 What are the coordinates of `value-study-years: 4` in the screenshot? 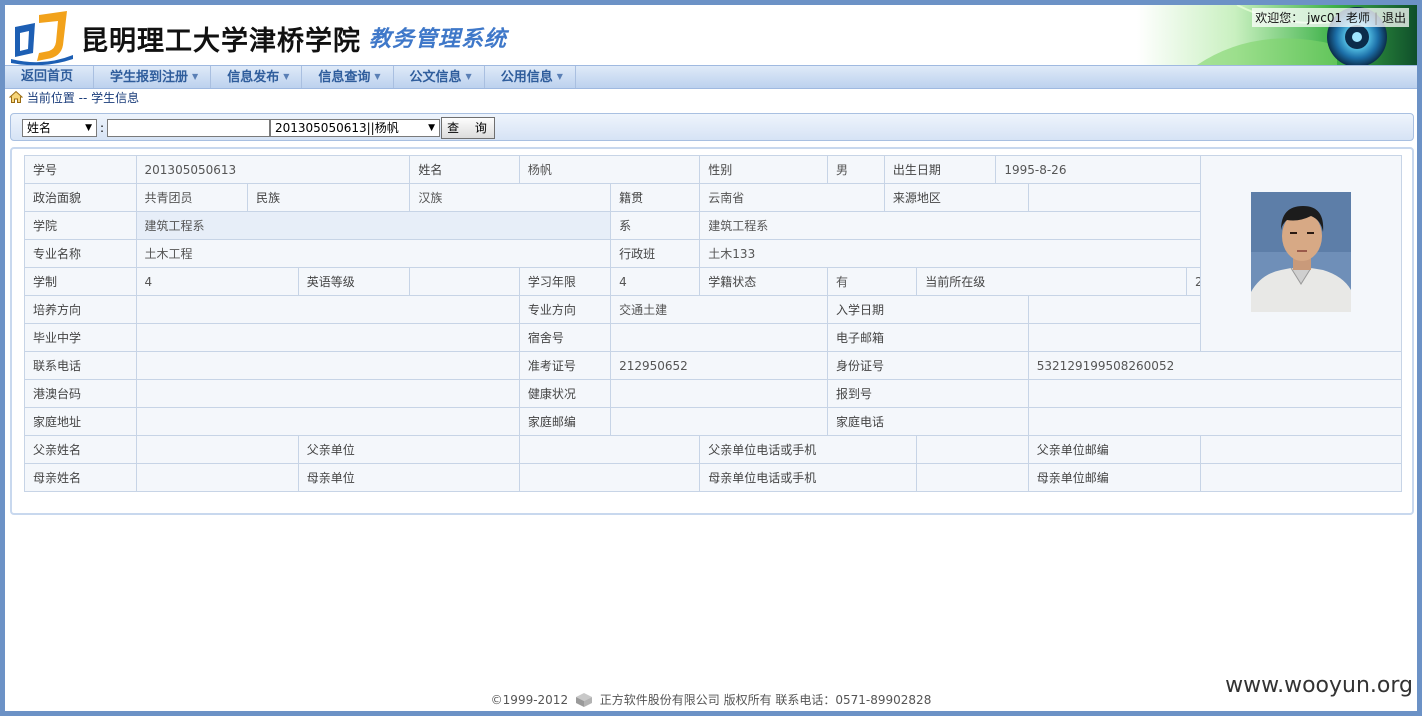 It's located at (655, 281).